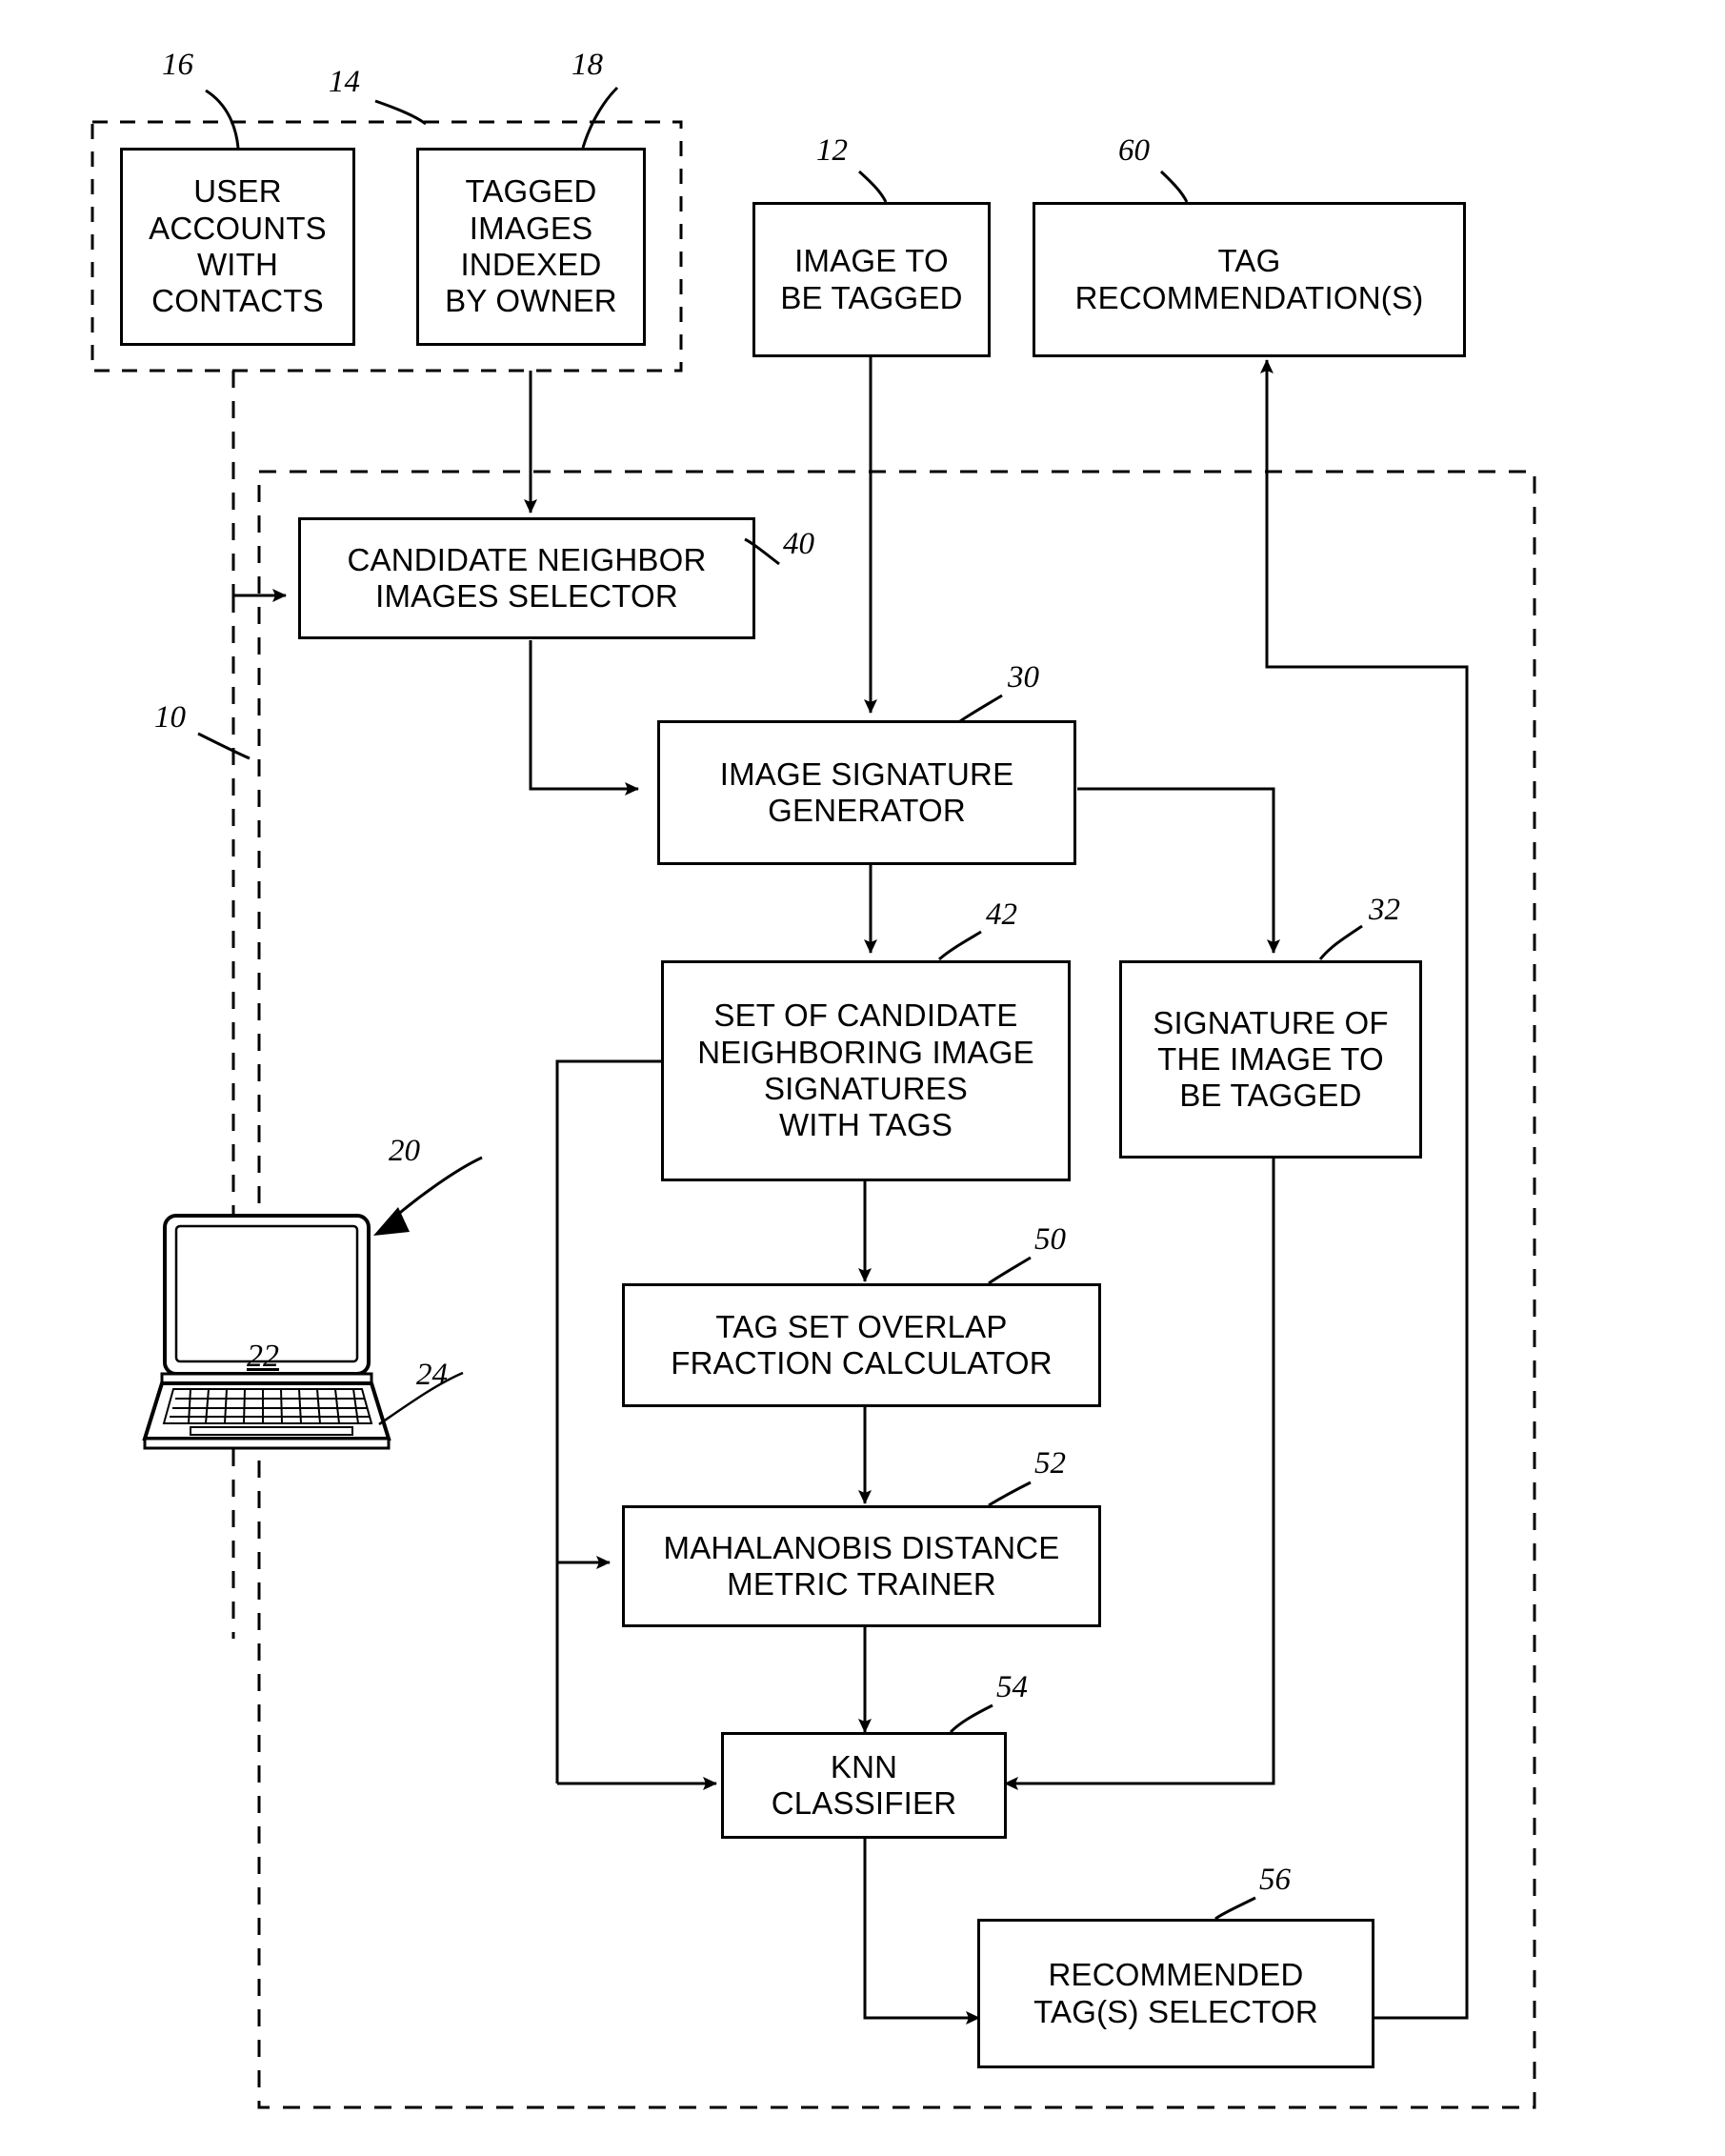 The height and width of the screenshot is (2156, 1725). What do you see at coordinates (263, 1357) in the screenshot?
I see `display-reference-22: 22` at bounding box center [263, 1357].